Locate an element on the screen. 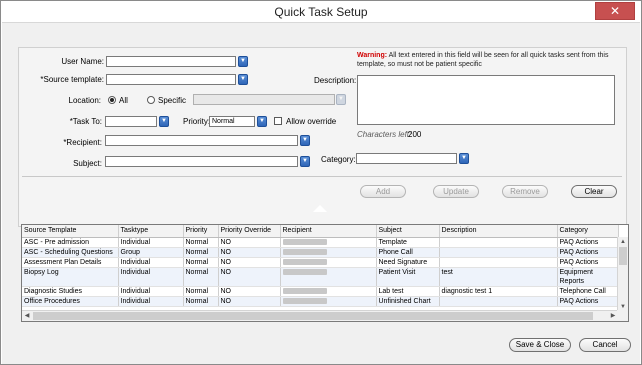 The width and height of the screenshot is (642, 365). grid-column-header: Priority is located at coordinates (201, 231).